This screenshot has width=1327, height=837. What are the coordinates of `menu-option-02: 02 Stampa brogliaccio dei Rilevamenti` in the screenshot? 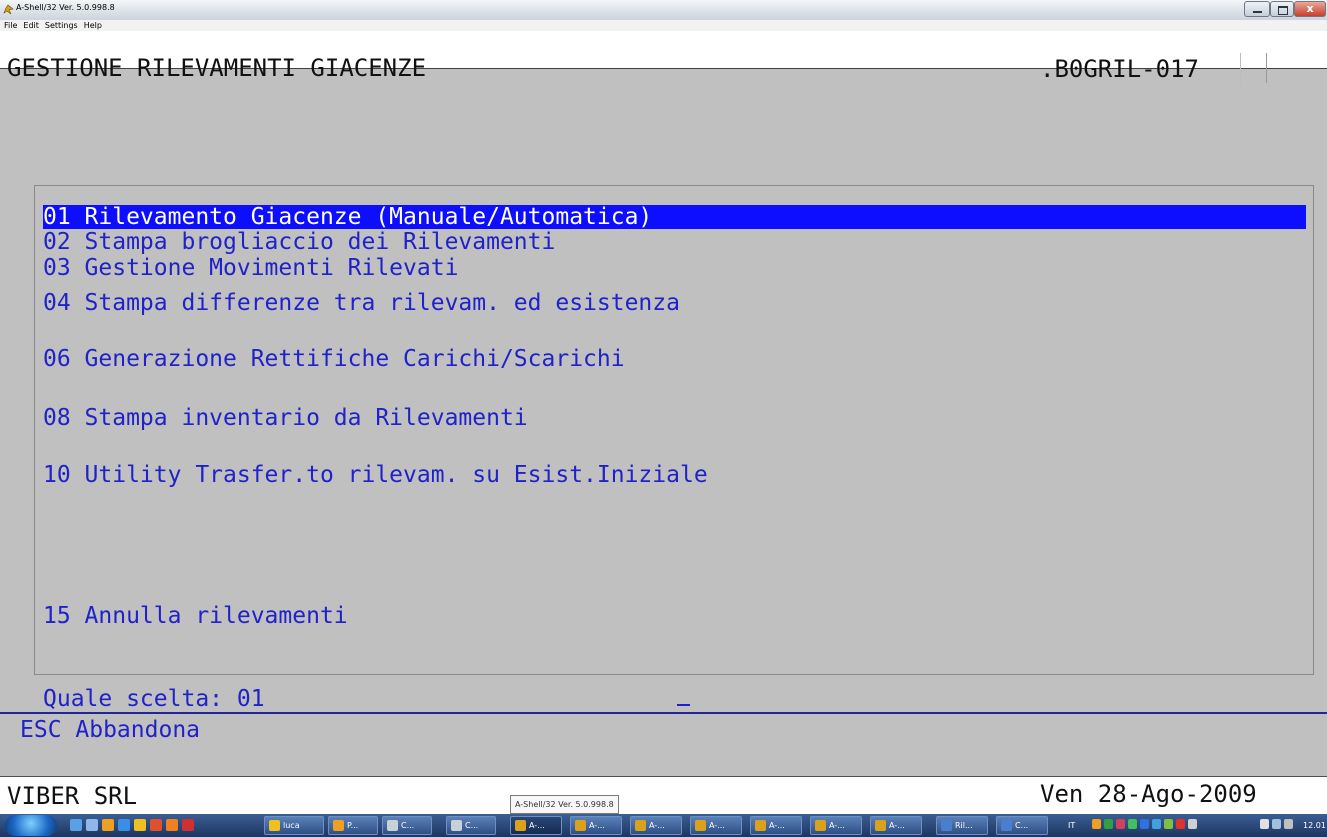 It's located at (299, 242).